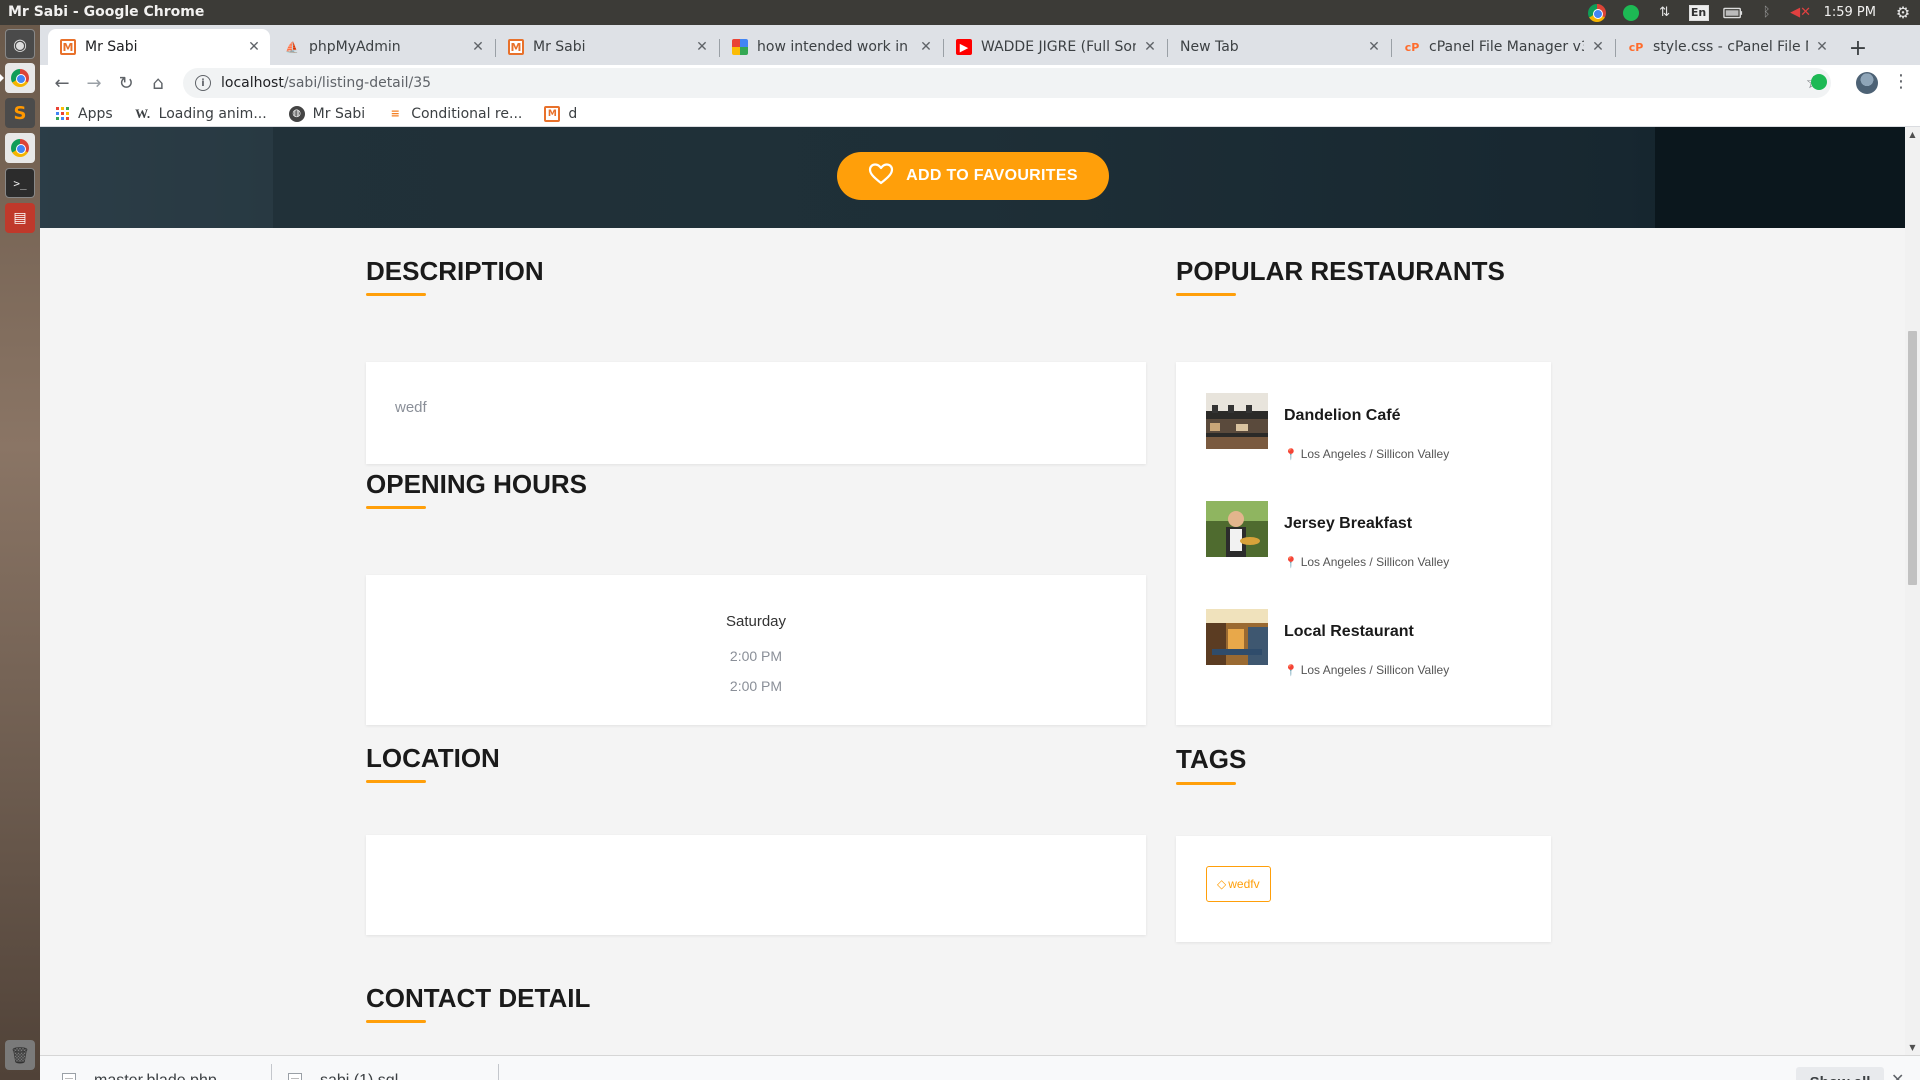 Image resolution: width=1920 pixels, height=1080 pixels. I want to click on new-tab-button: +, so click(1858, 48).